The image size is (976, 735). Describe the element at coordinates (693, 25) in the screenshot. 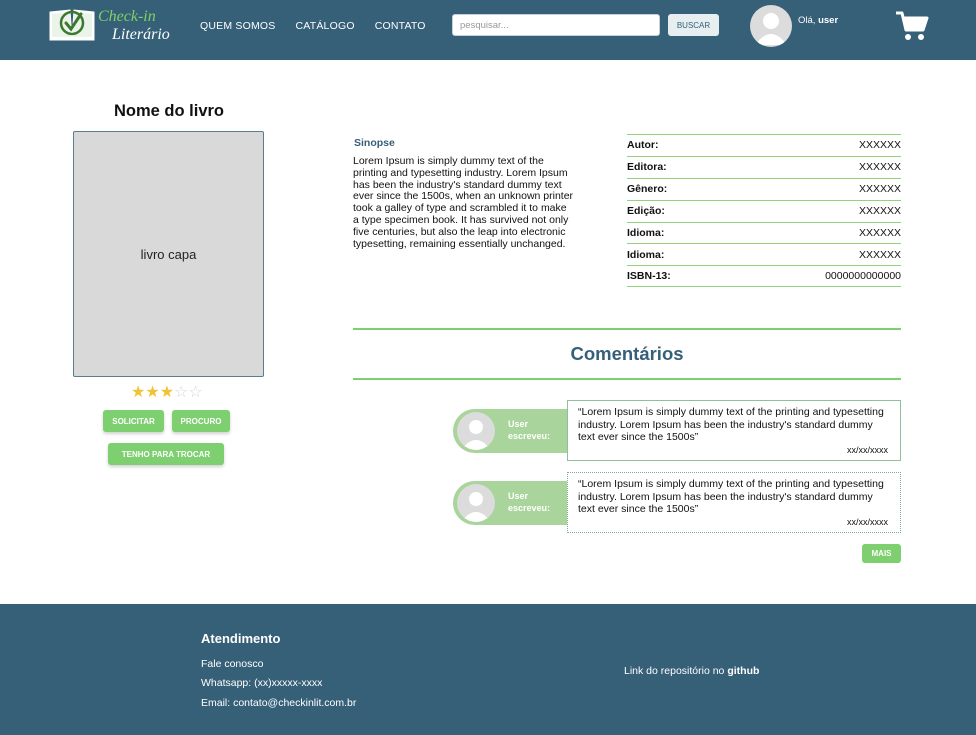

I see `search-button: BUSCAR` at that location.